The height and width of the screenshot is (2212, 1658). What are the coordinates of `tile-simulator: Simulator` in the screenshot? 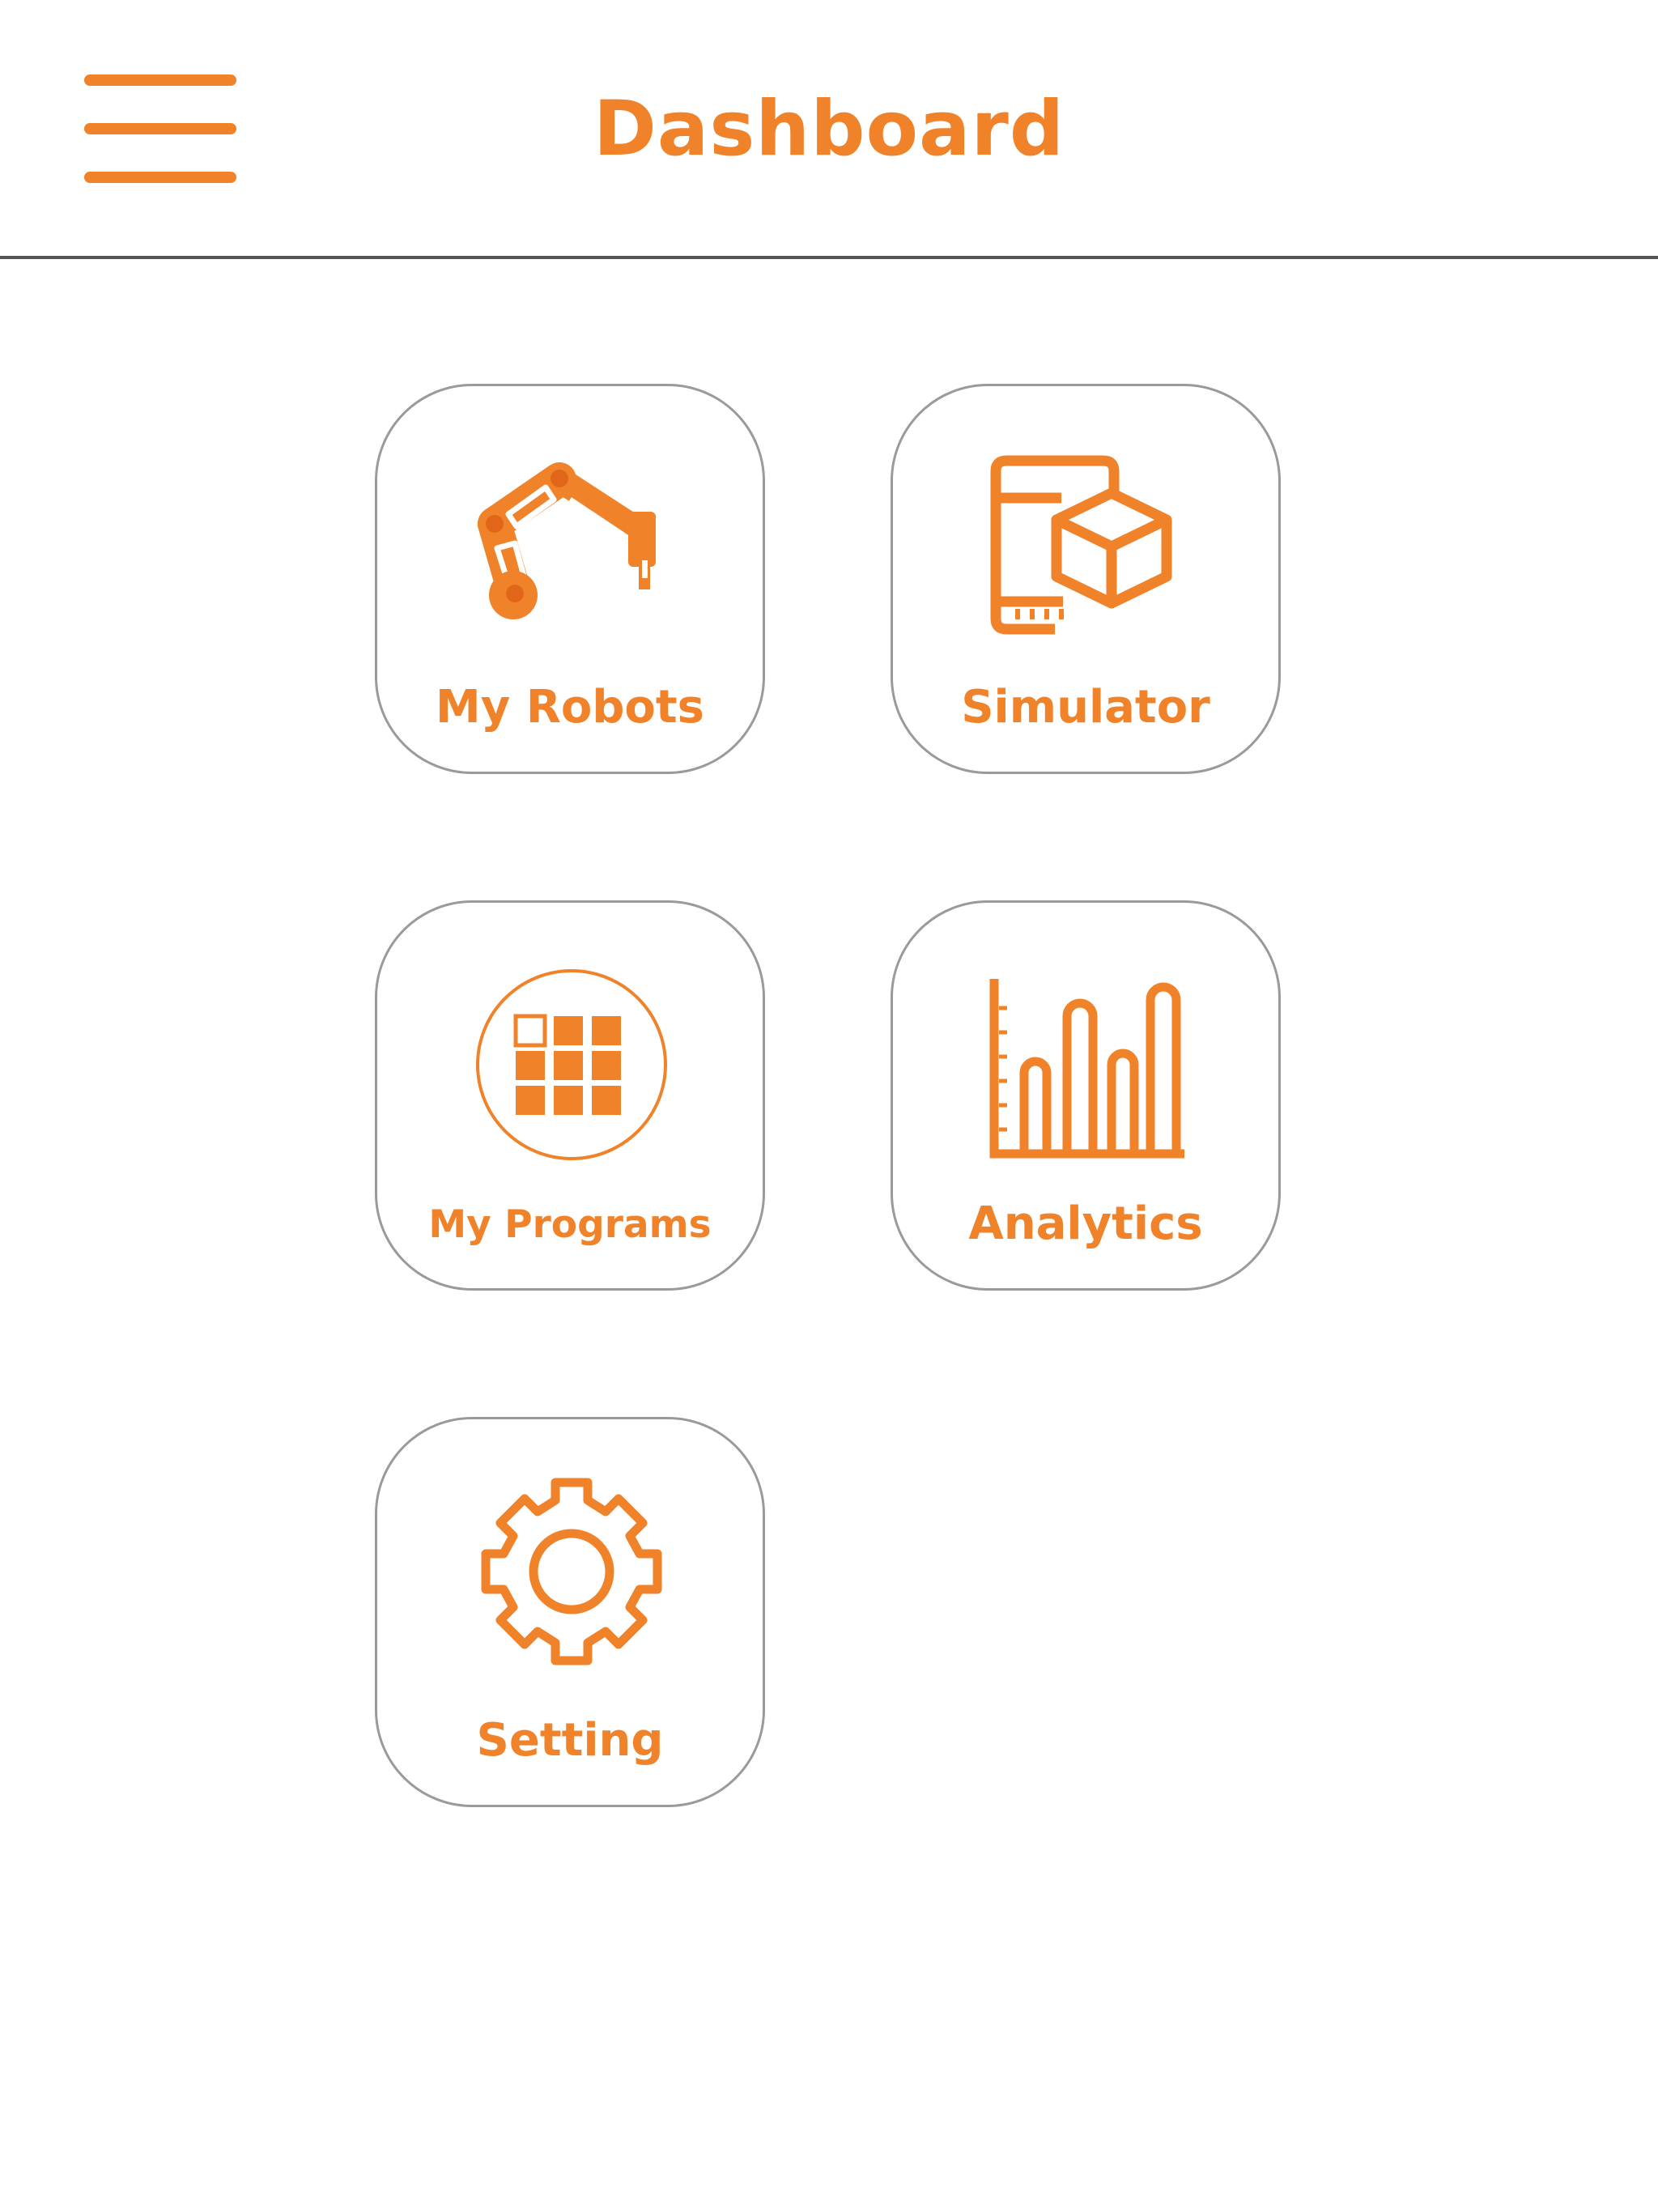 It's located at (1086, 579).